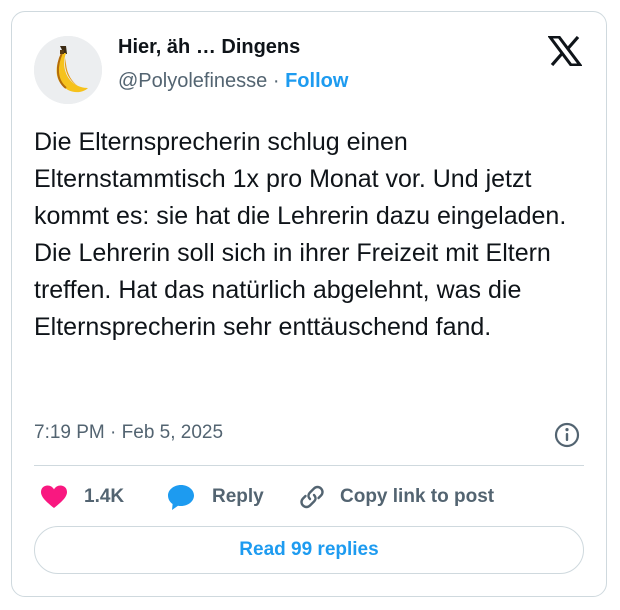 The height and width of the screenshot is (610, 620). What do you see at coordinates (309, 550) in the screenshot?
I see `read-replies-button: Read 99 replies` at bounding box center [309, 550].